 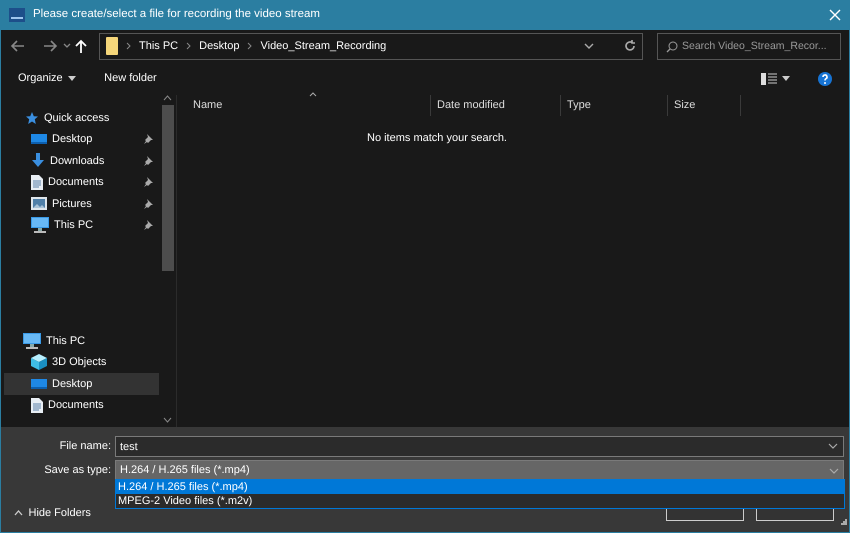 I want to click on scroll-up-icon, so click(x=167, y=98).